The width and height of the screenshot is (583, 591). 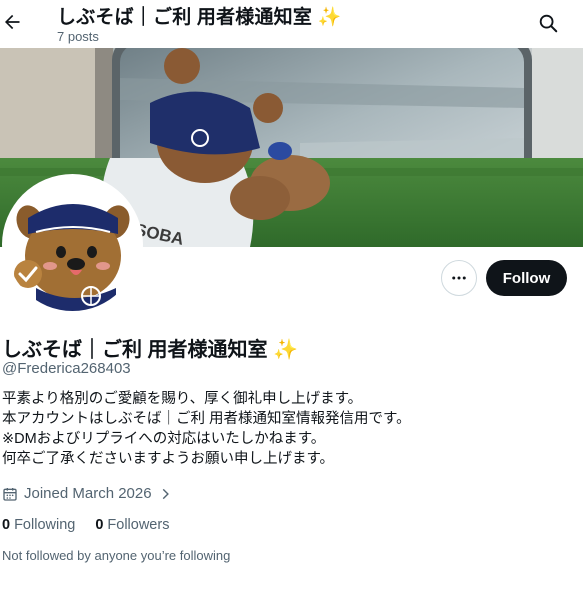 I want to click on arrow-left-icon, so click(x=12, y=22).